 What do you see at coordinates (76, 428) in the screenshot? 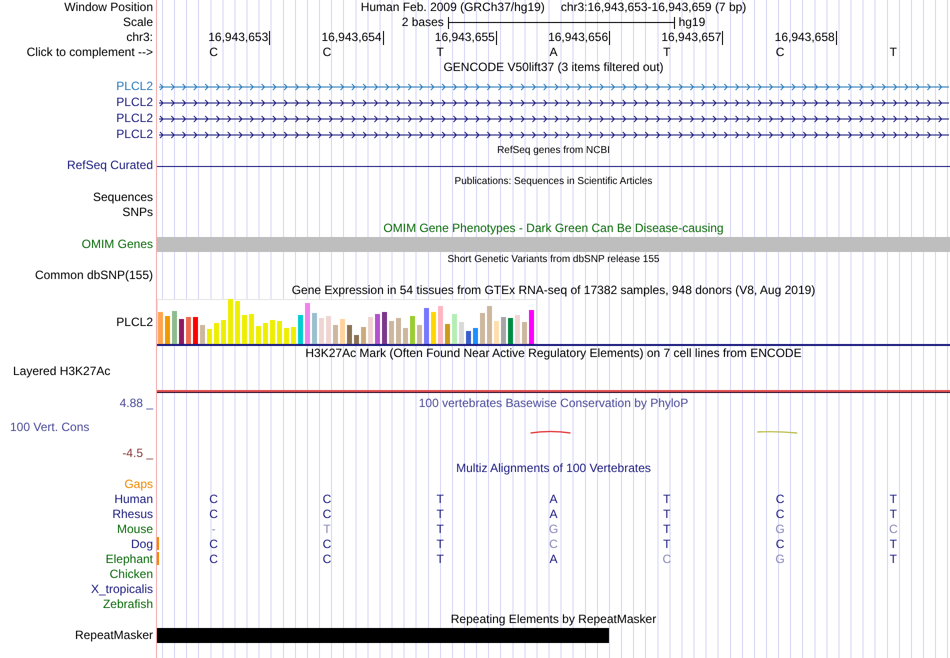
I see `track-label: 100 Vert. Cons` at bounding box center [76, 428].